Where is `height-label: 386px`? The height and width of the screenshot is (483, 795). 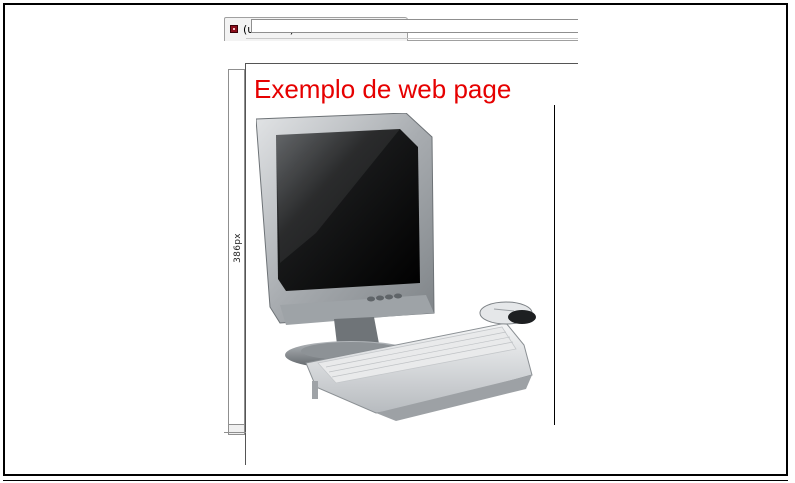
height-label: 386px is located at coordinates (238, 248).